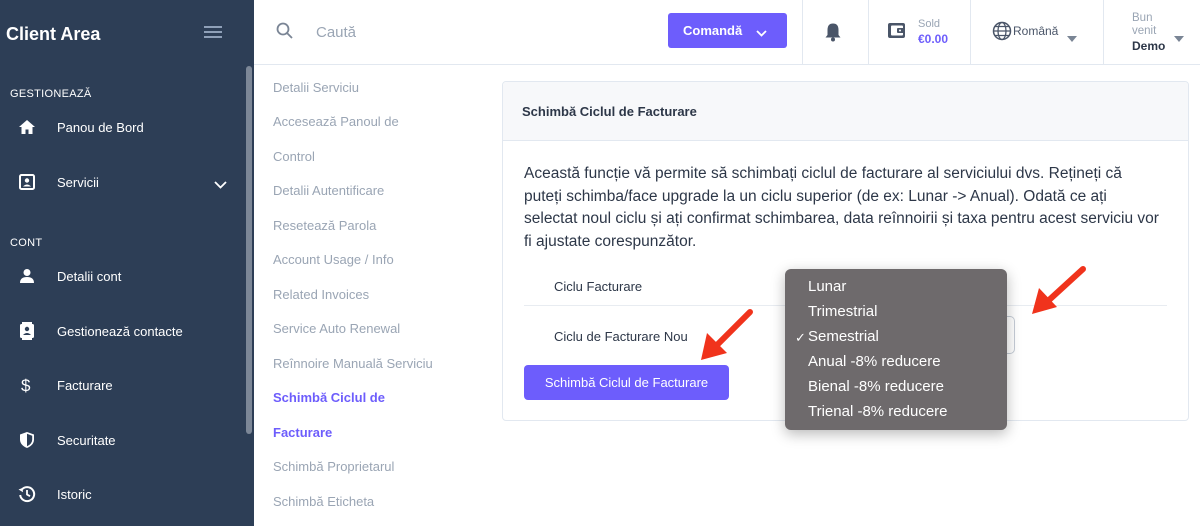  I want to click on sidebar-item-label: Servicii, so click(78, 182).